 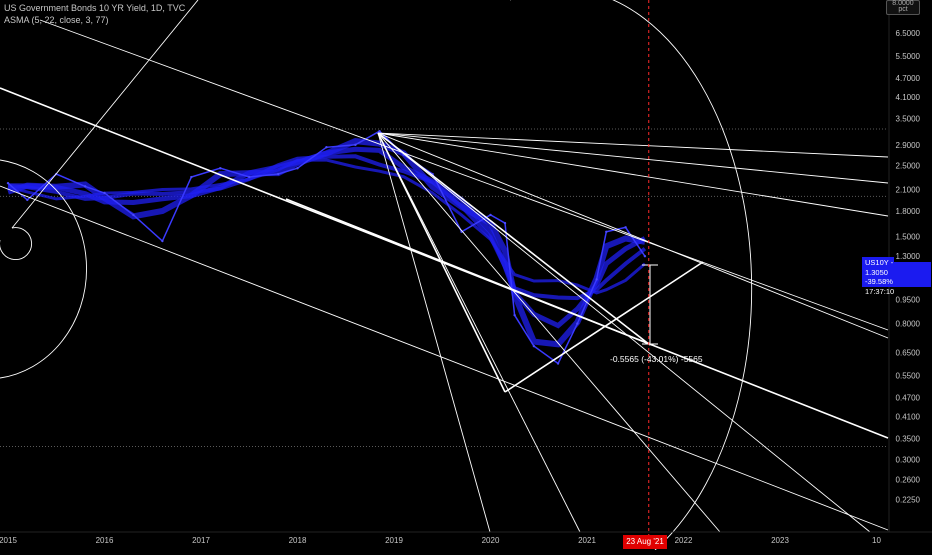 What do you see at coordinates (879, 281) in the screenshot?
I see `price-change: -39.58%` at bounding box center [879, 281].